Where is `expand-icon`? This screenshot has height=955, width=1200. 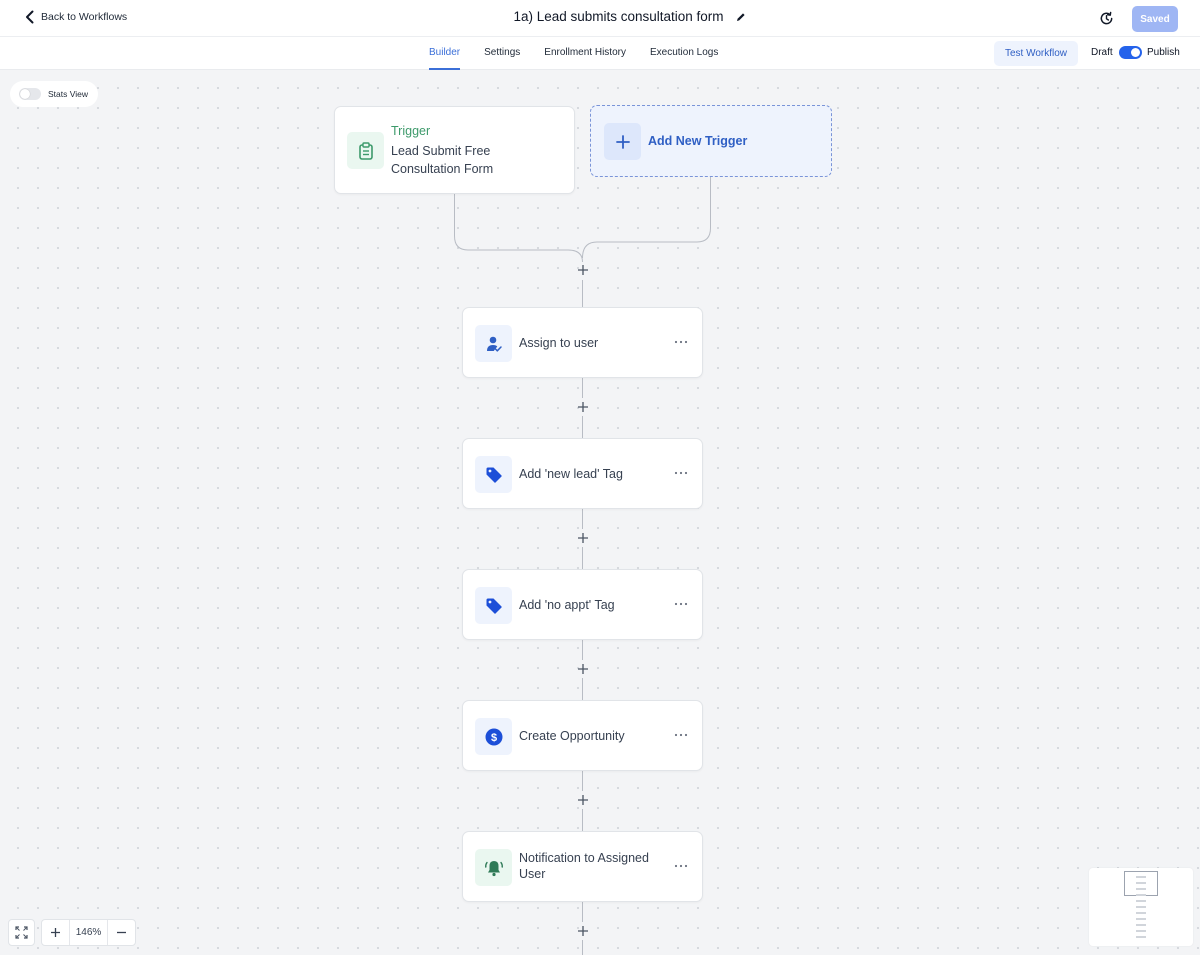 expand-icon is located at coordinates (21, 932).